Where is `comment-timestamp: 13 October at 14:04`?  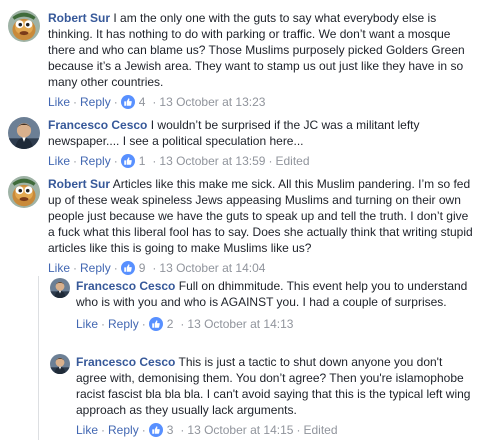 comment-timestamp: 13 October at 14:04 is located at coordinates (212, 268).